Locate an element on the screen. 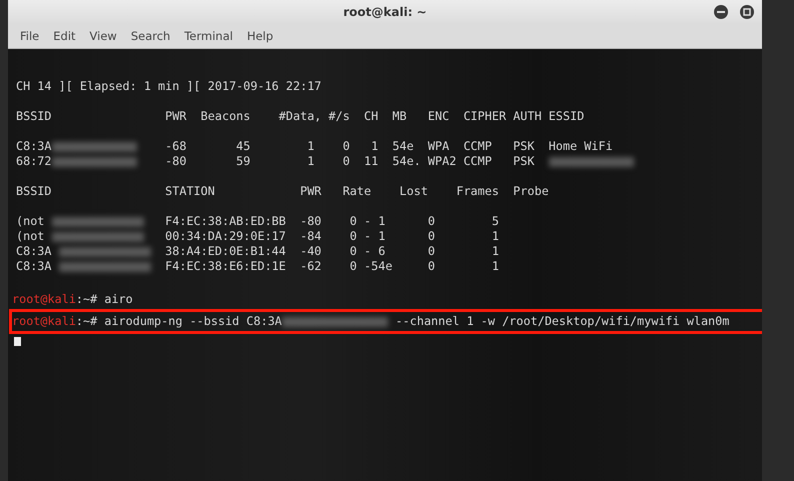 The height and width of the screenshot is (481, 794). menu-item: Search is located at coordinates (151, 36).